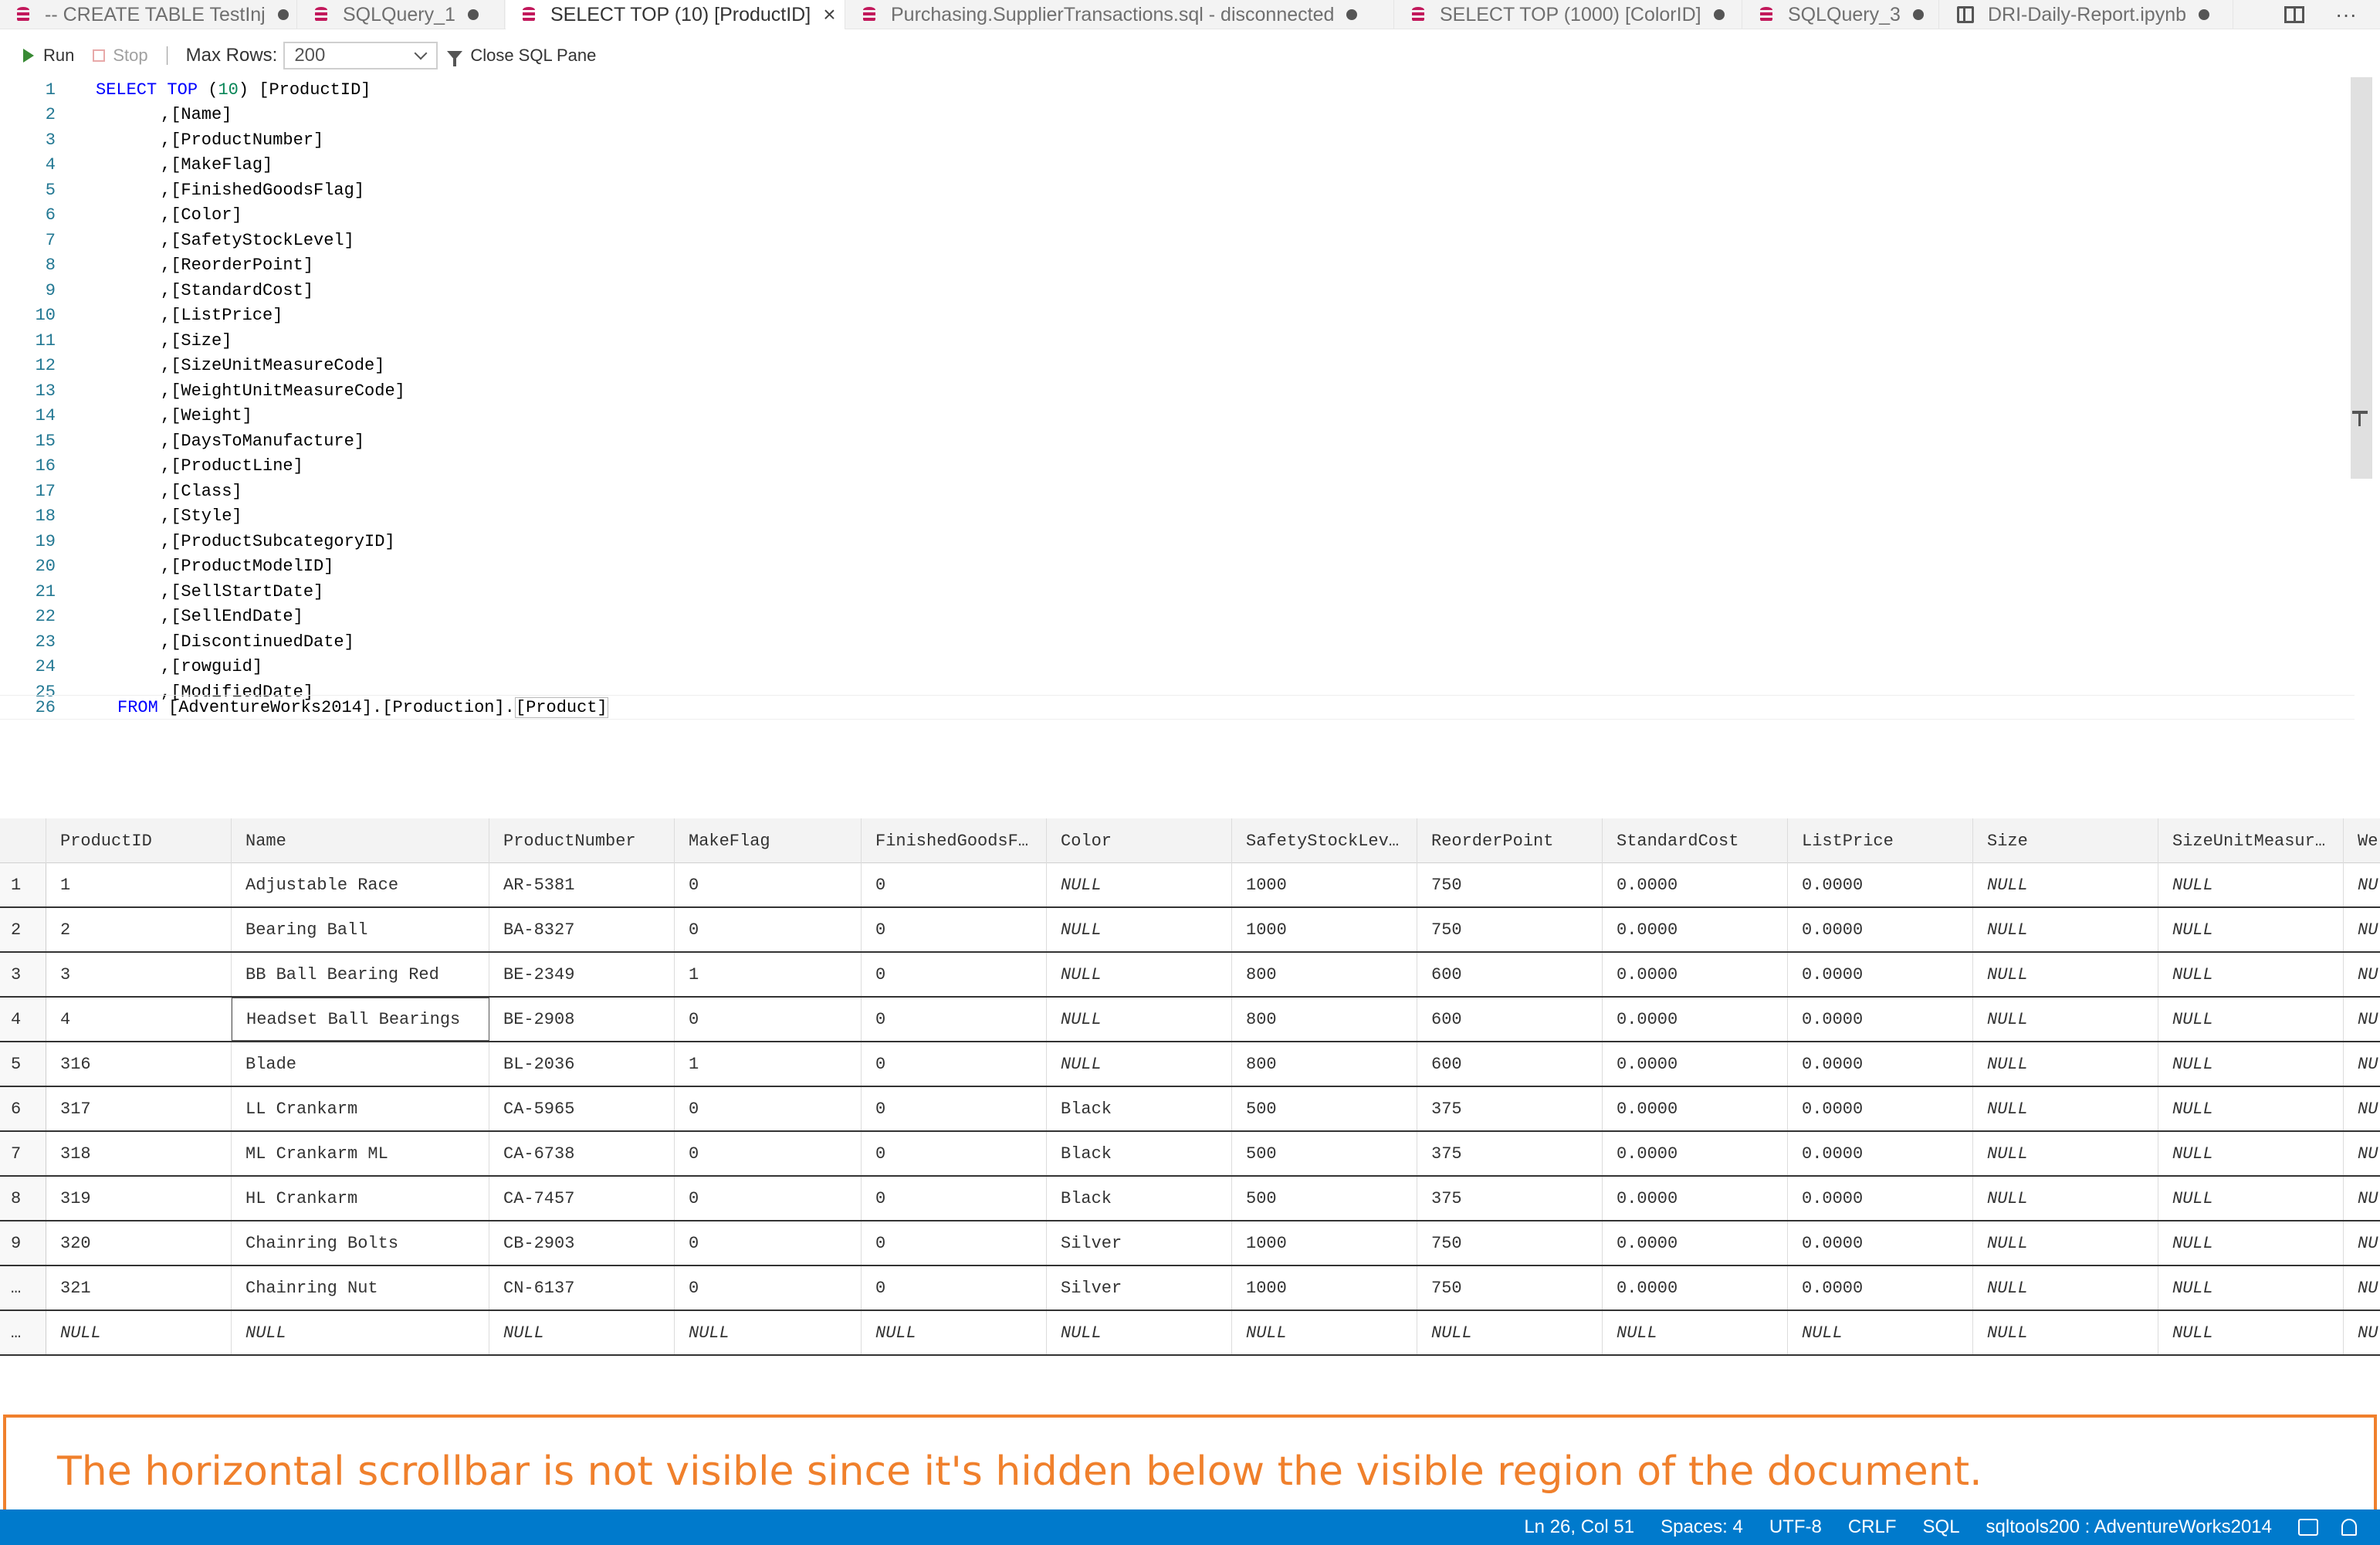  I want to click on table-cell: 317, so click(139, 1108).